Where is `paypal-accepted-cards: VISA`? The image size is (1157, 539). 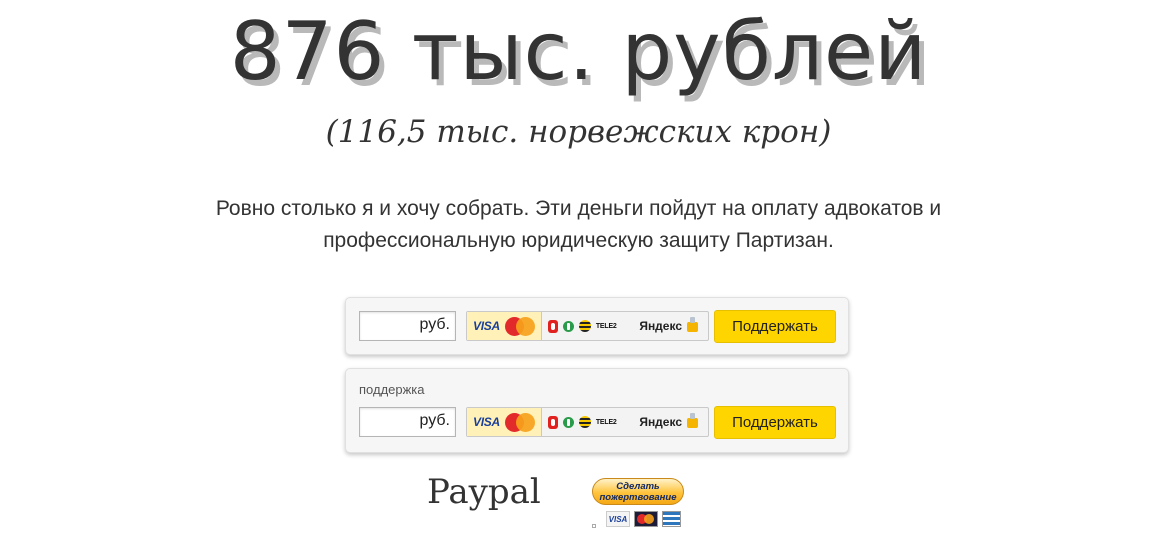
paypal-accepted-cards: VISA is located at coordinates (643, 519).